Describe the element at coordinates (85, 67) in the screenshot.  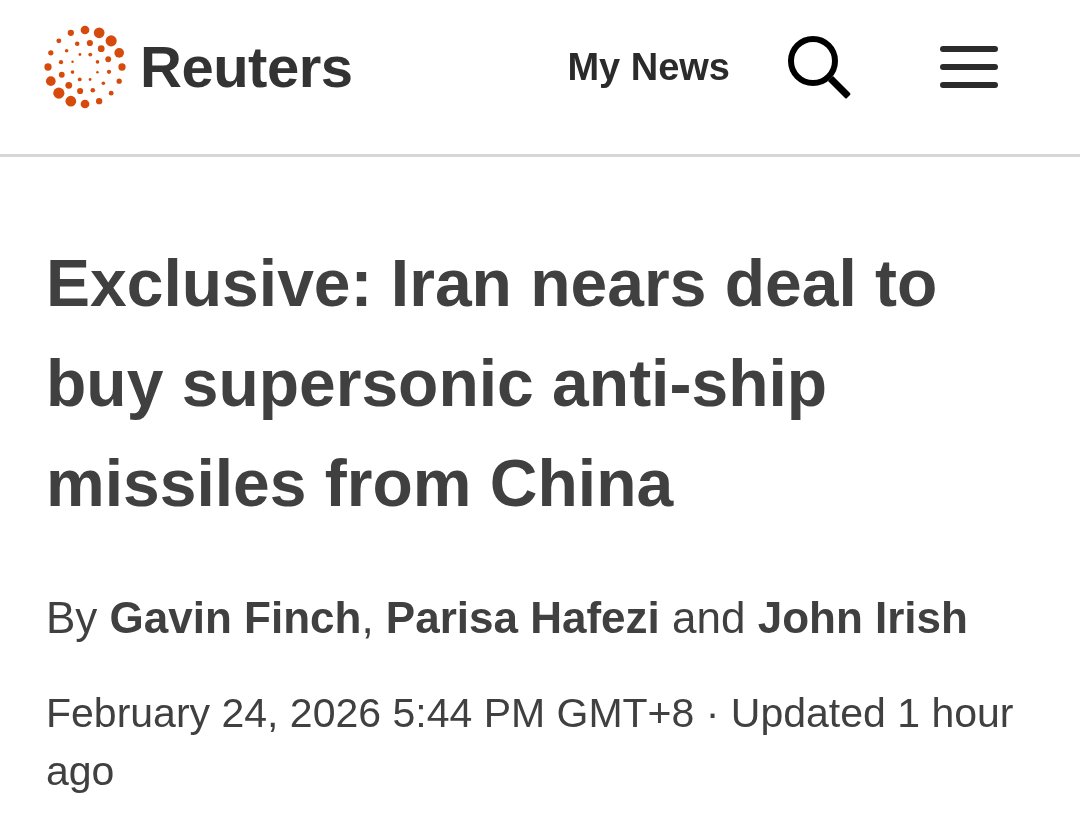
I see `dot-ring-icon` at that location.